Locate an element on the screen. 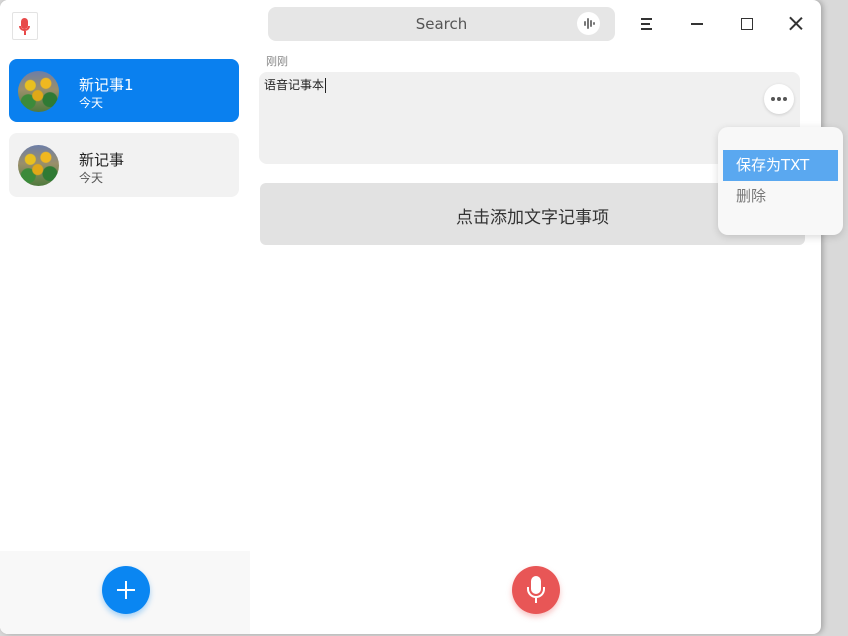  search-placeholder: Search is located at coordinates (441, 24).